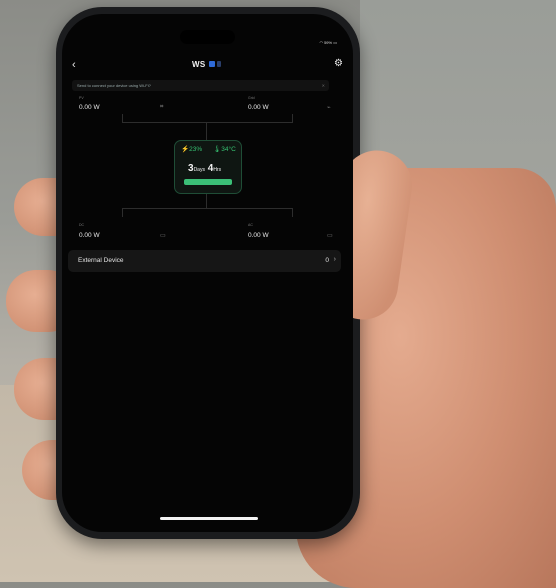 This screenshot has height=588, width=556. Describe the element at coordinates (258, 235) in the screenshot. I see `port-value-bottom-right: 0.00 W` at that location.